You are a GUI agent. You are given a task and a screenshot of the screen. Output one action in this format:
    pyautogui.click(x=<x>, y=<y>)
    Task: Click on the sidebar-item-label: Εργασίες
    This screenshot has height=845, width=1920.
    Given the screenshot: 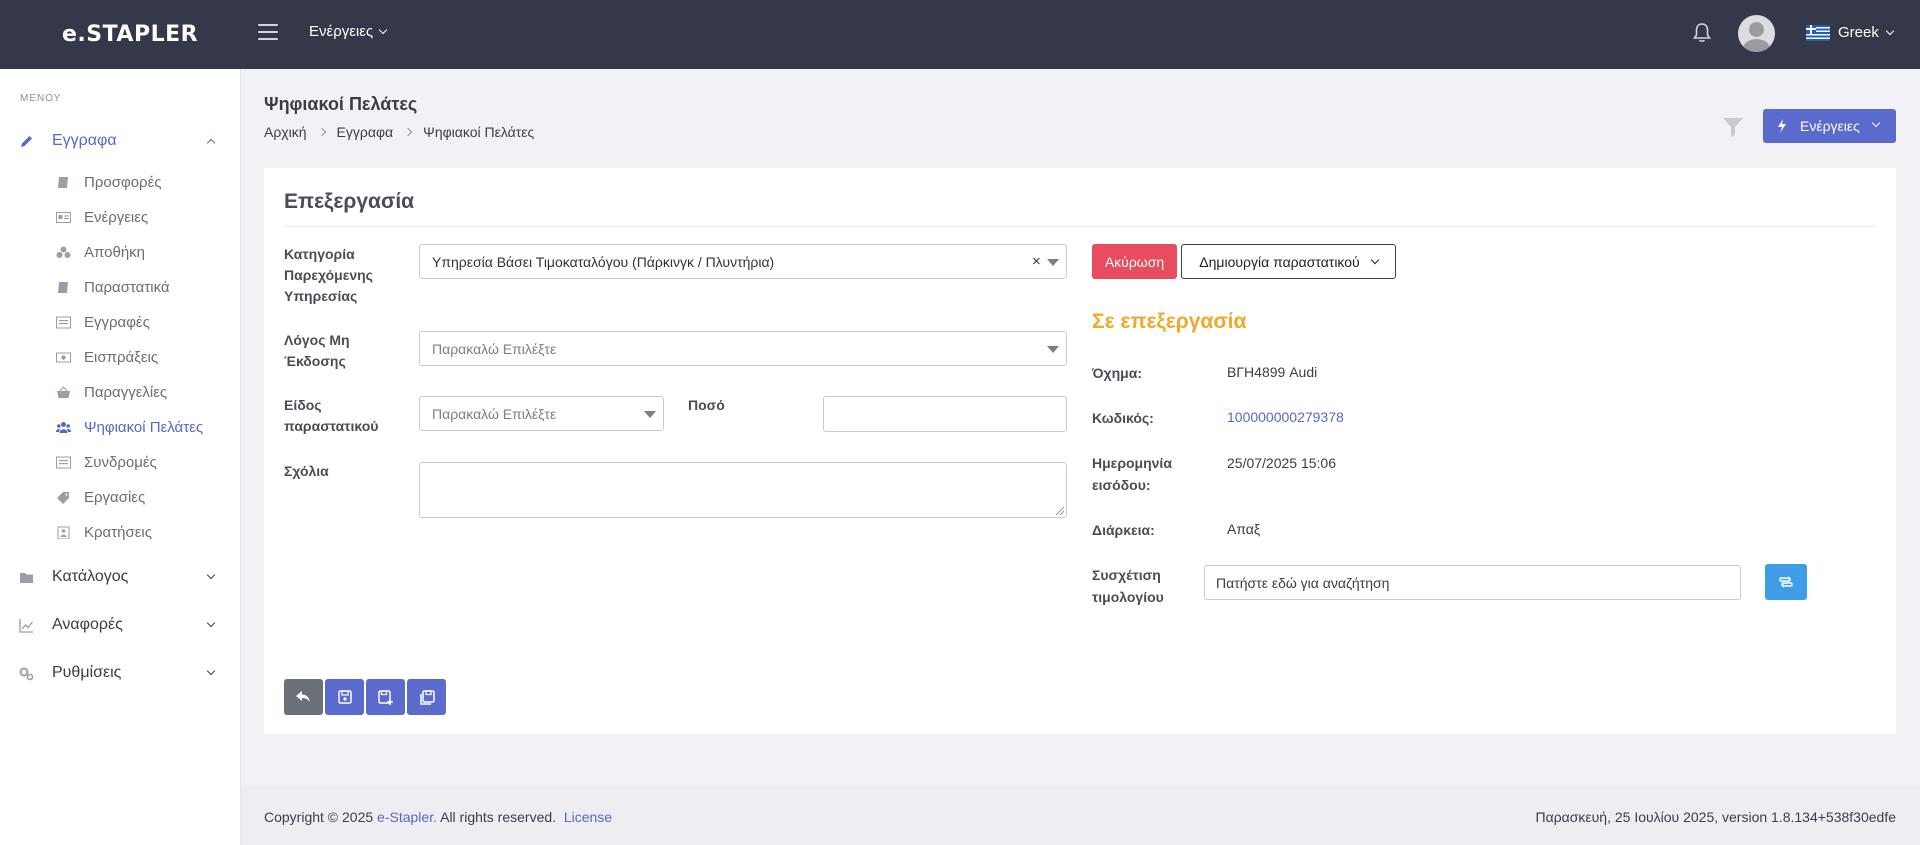 What is the action you would take?
    pyautogui.click(x=115, y=497)
    